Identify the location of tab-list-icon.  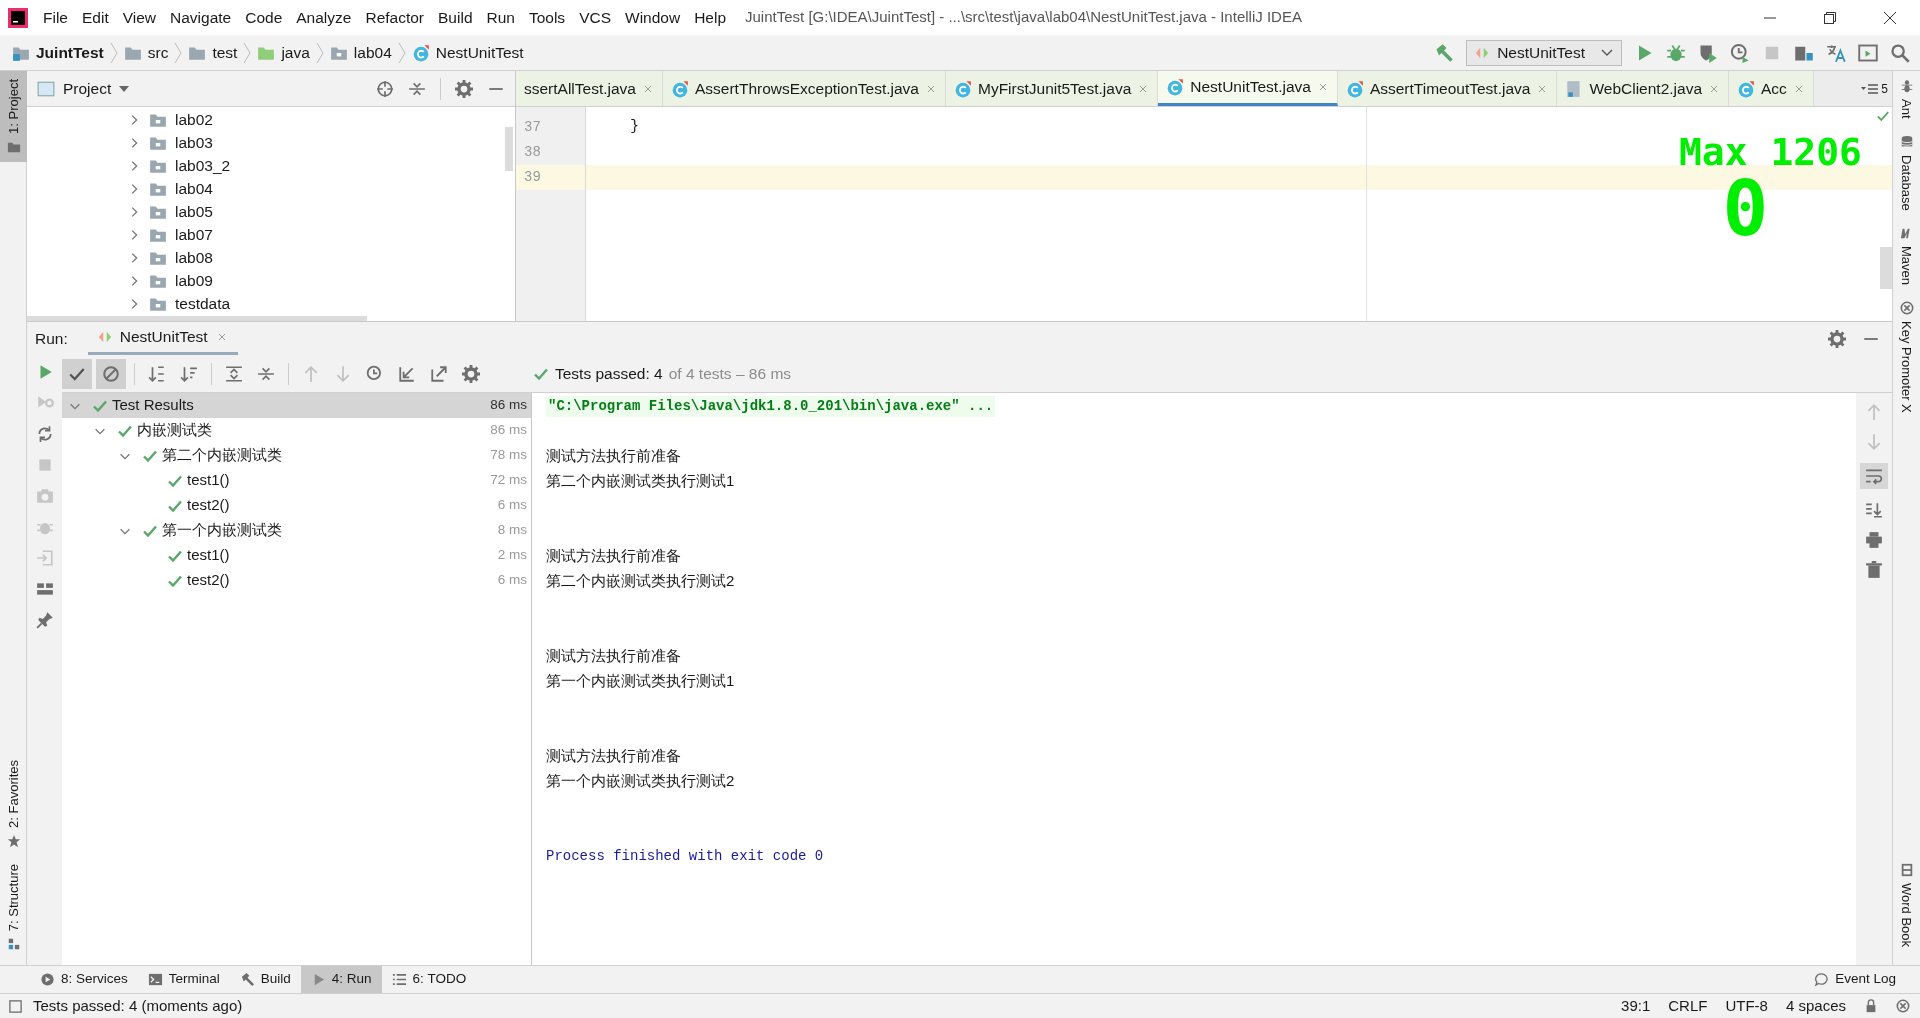
(1870, 88).